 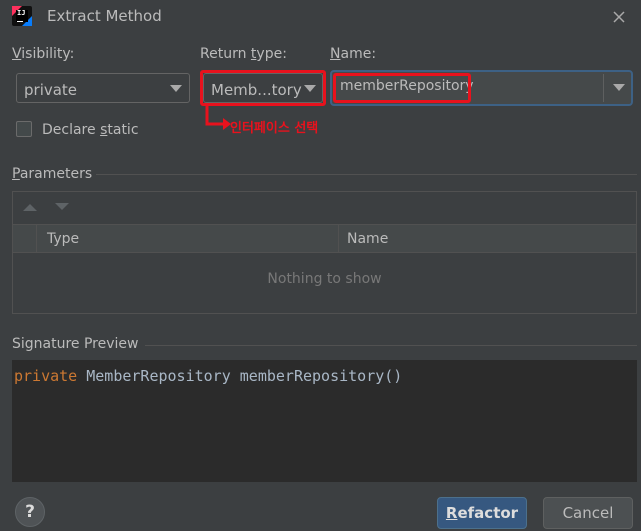 I want to click on visibility-value: private, so click(x=51, y=90).